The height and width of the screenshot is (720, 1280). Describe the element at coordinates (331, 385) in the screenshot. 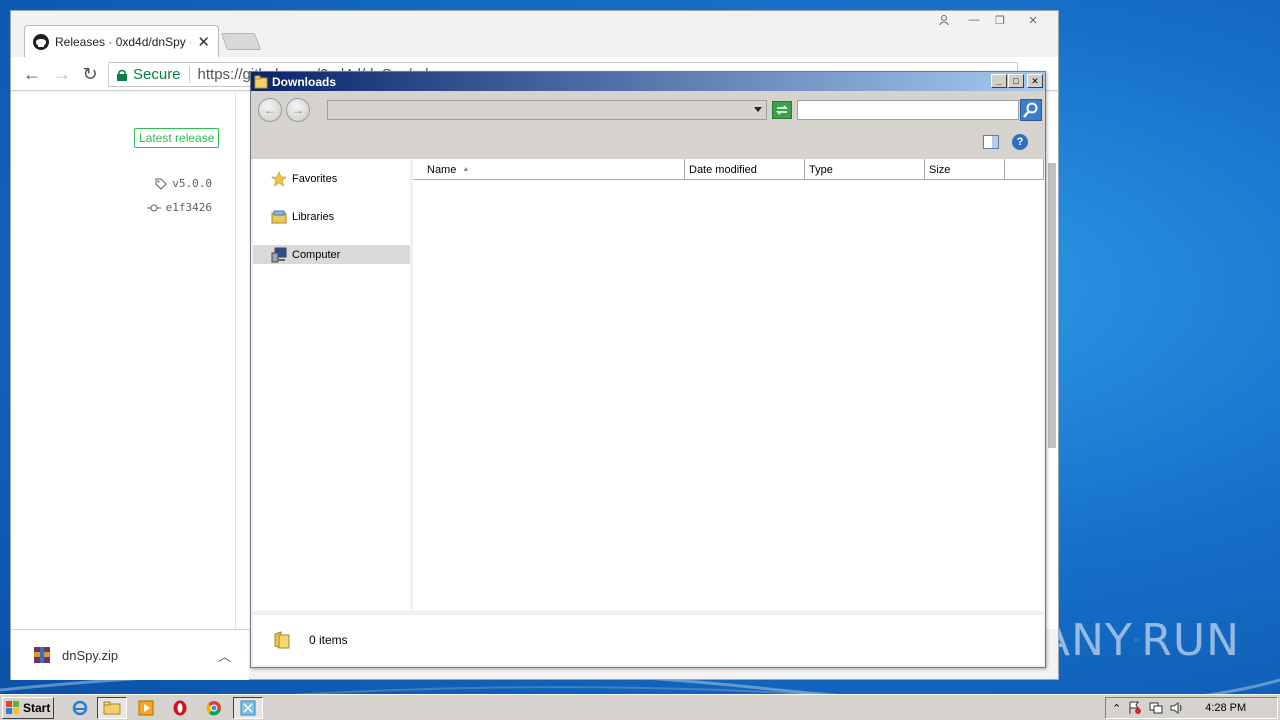

I see `navigation-pane: Favorites Libraries Computer` at that location.